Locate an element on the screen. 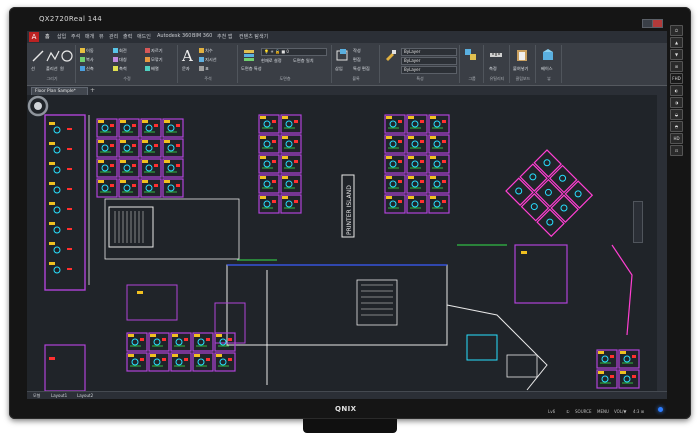 The height and width of the screenshot is (433, 700). tab-annotate: 주석 is located at coordinates (75, 36).